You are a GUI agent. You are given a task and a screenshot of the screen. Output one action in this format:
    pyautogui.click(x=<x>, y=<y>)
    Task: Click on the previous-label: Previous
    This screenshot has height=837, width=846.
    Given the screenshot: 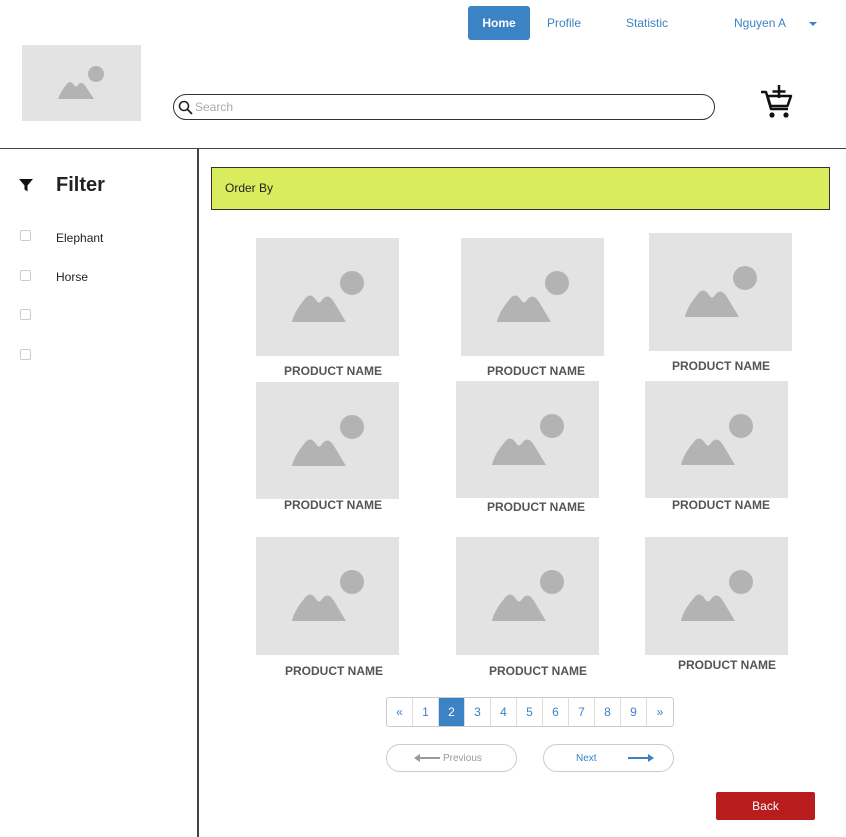 What is the action you would take?
    pyautogui.click(x=462, y=758)
    